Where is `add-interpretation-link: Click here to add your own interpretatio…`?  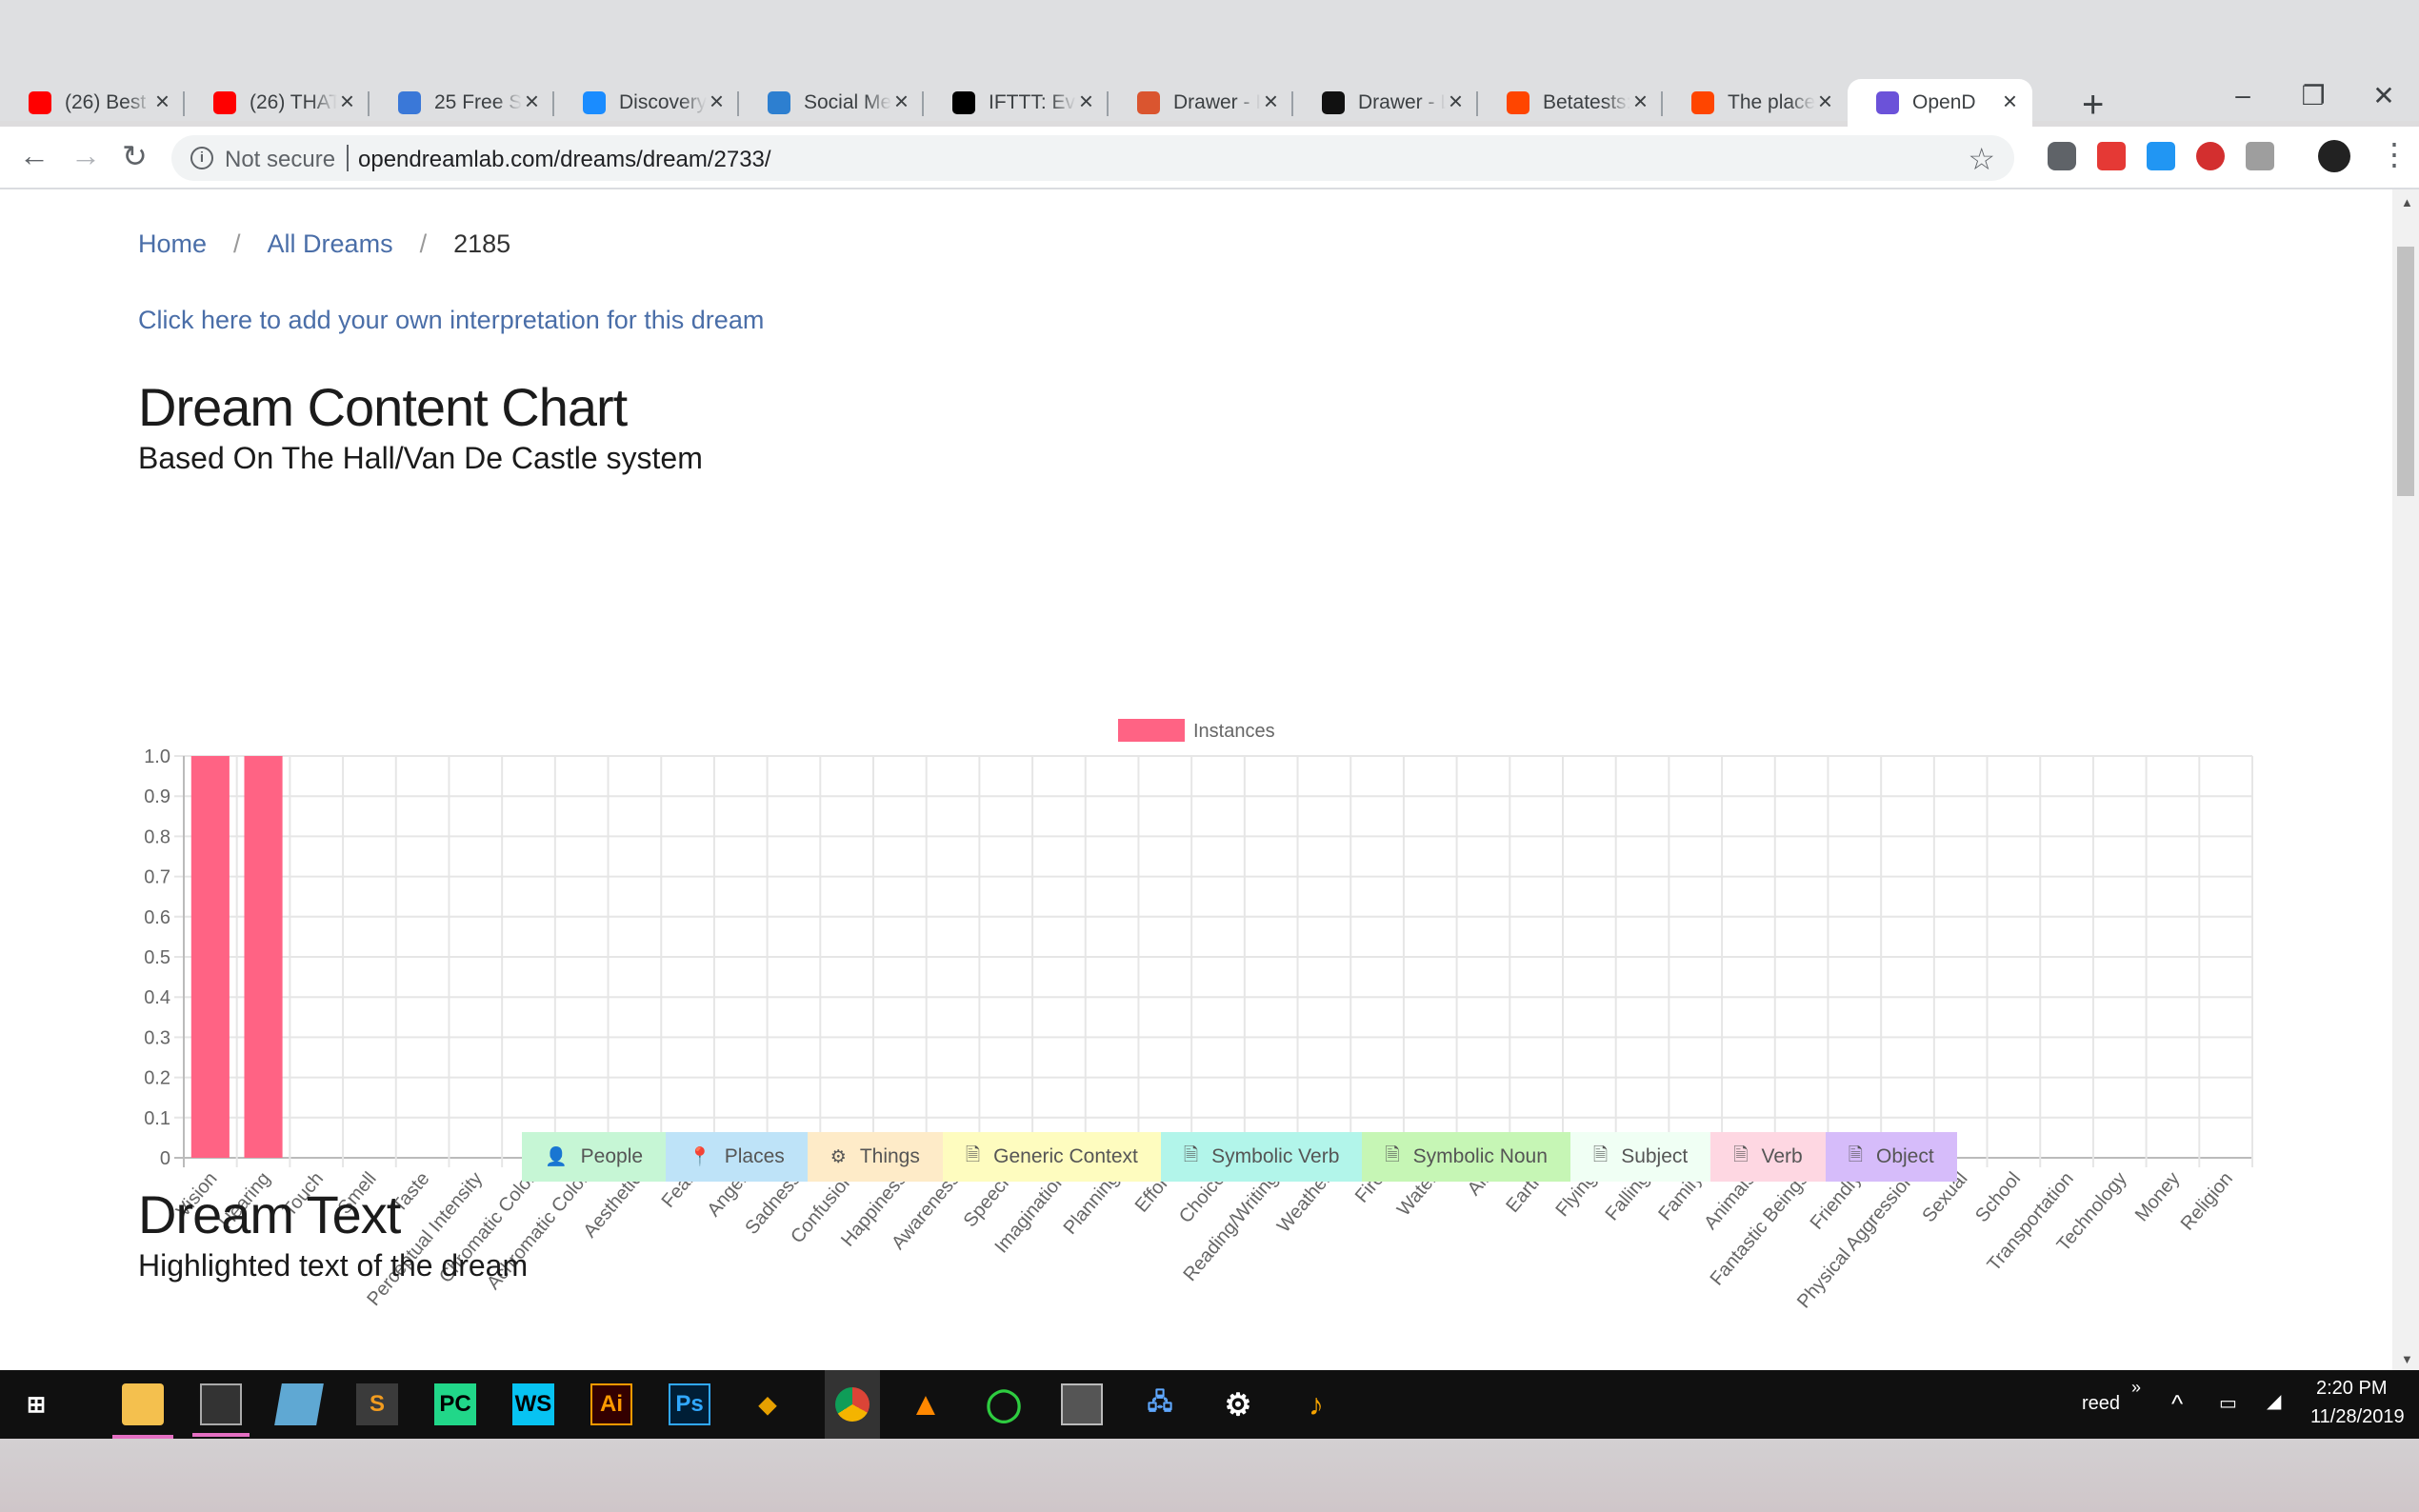 add-interpretation-link: Click here to add your own interpretatio… is located at coordinates (451, 320).